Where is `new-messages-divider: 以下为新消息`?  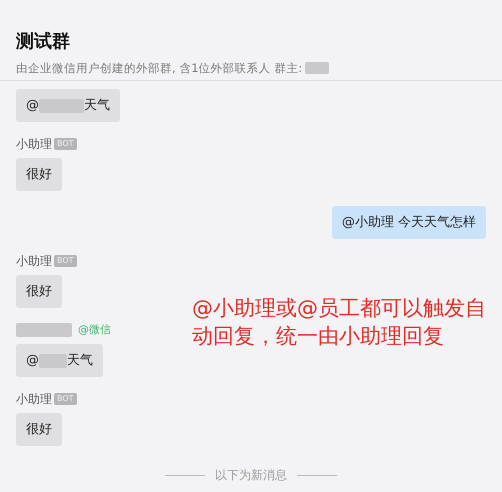
new-messages-divider: 以下为新消息 is located at coordinates (251, 475).